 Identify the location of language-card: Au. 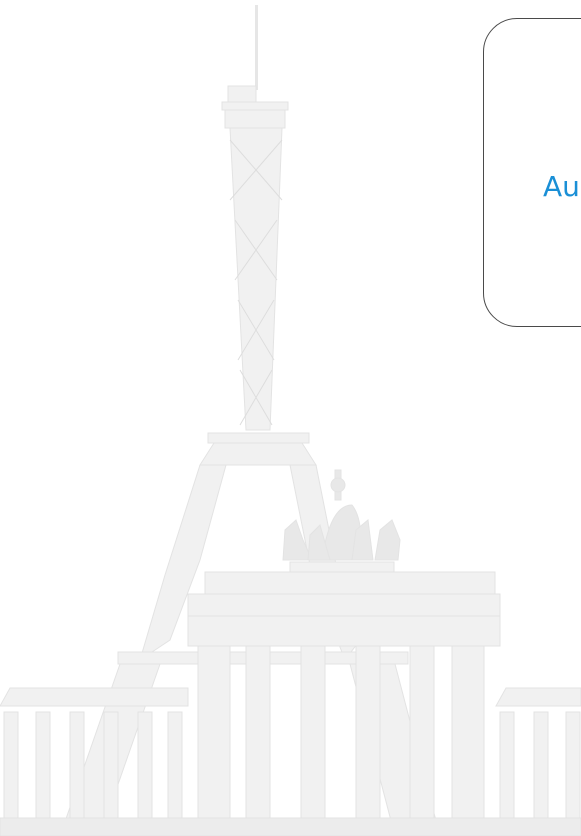
(532, 172).